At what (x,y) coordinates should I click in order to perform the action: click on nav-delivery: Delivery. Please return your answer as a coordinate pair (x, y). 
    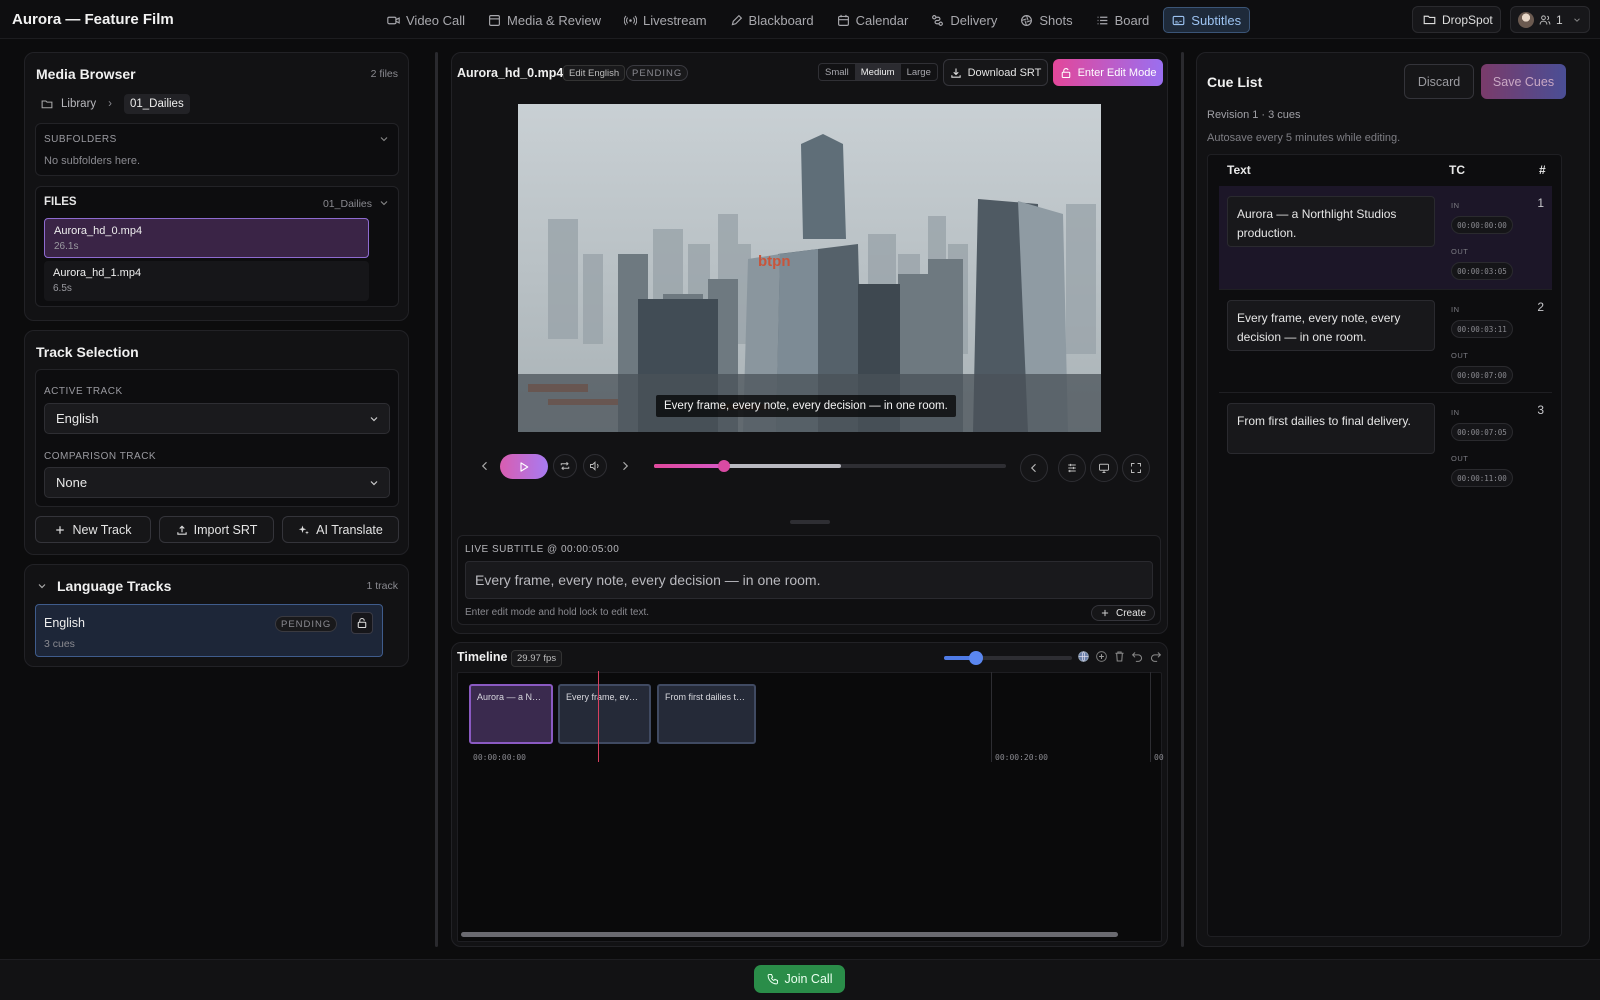
    Looking at the image, I should click on (964, 20).